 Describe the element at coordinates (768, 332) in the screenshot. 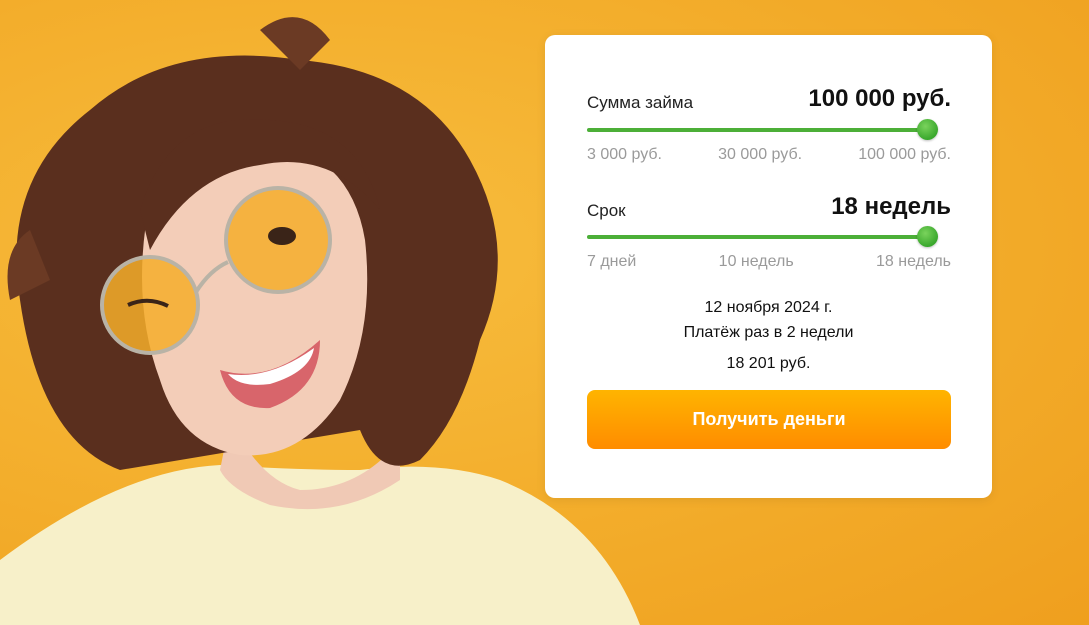

I see `payment-schedule: Платёж раз в 2 недели` at that location.